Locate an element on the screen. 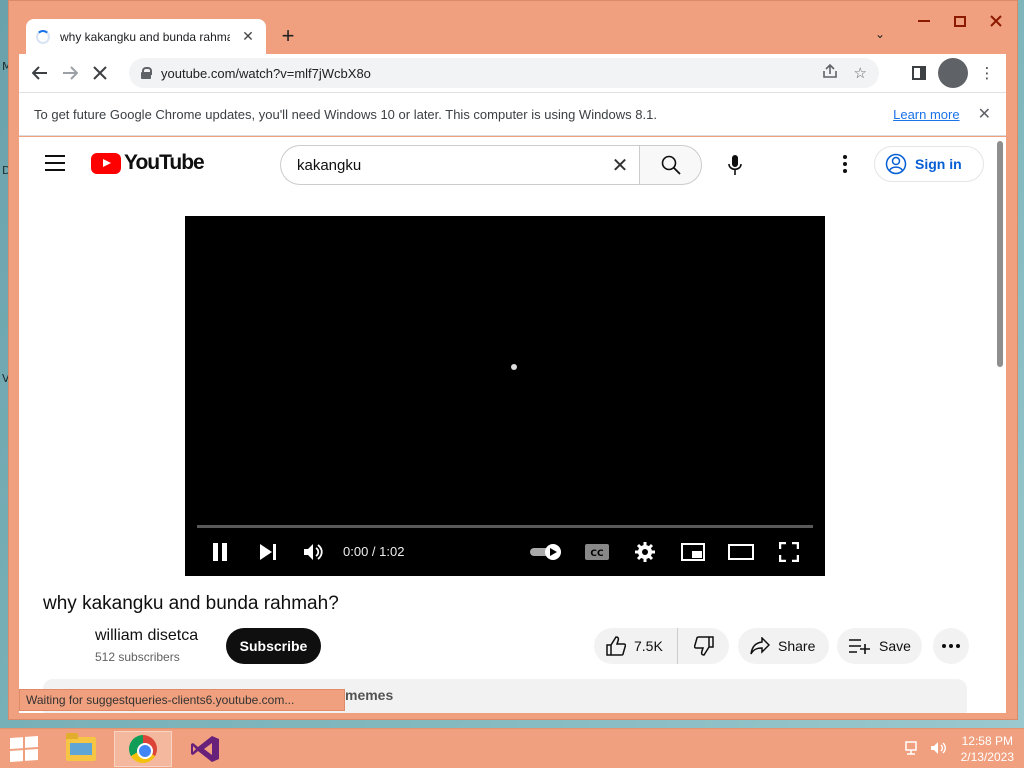 The width and height of the screenshot is (1024, 768). visual-studio-icon is located at coordinates (205, 749).